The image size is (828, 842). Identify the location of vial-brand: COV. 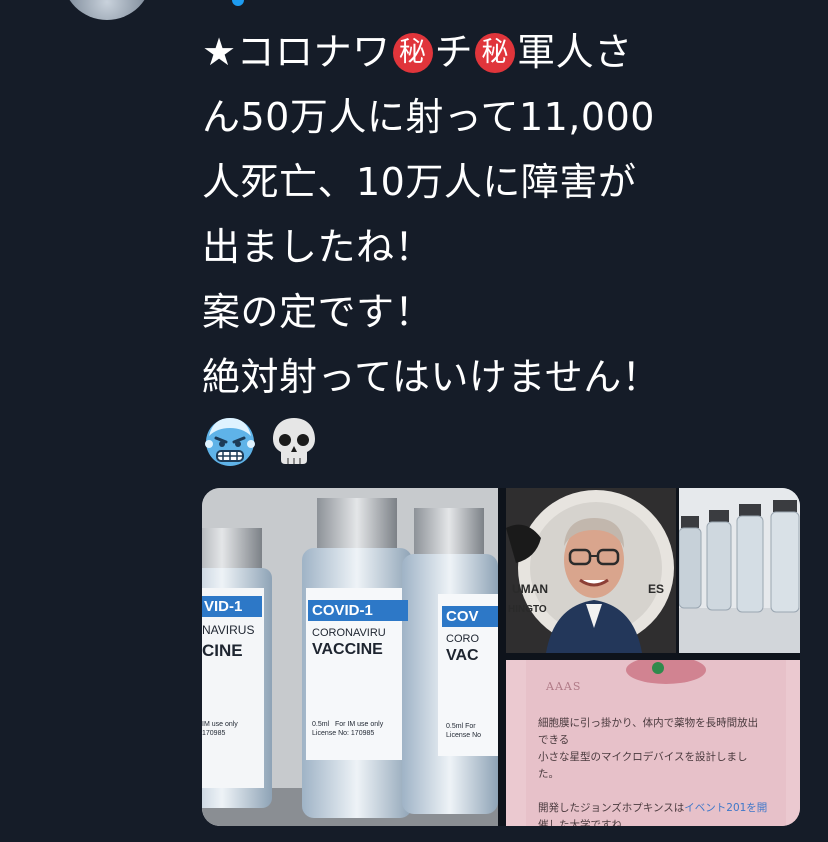
(470, 616).